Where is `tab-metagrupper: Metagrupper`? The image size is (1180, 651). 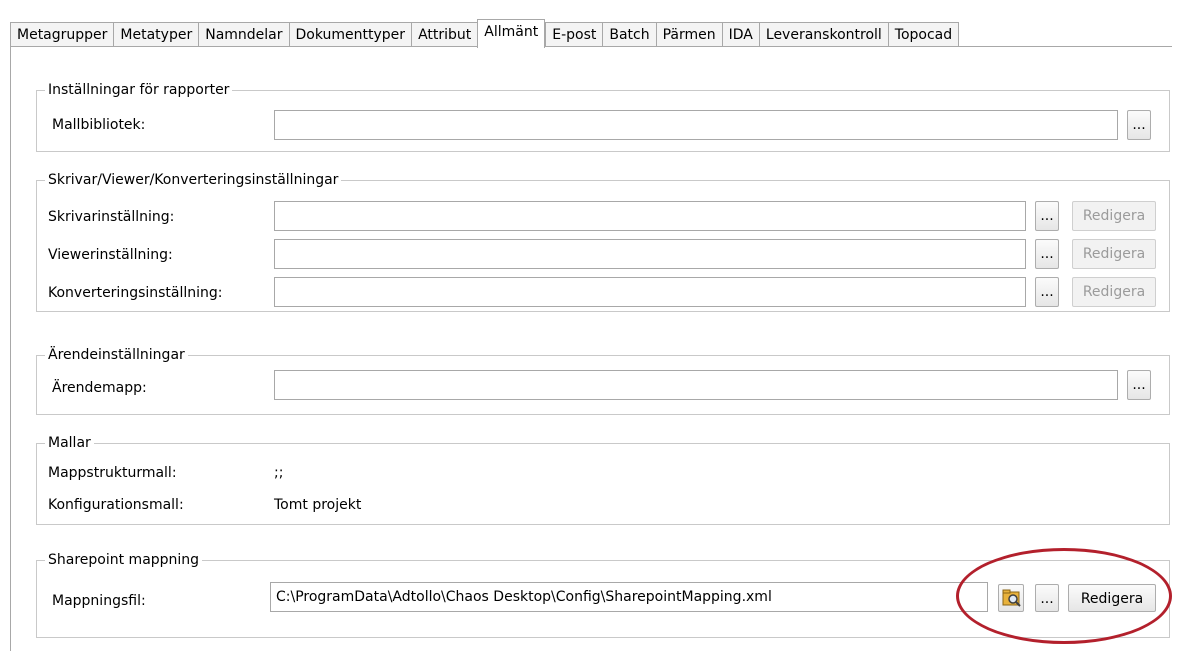 tab-metagrupper: Metagrupper is located at coordinates (62, 34).